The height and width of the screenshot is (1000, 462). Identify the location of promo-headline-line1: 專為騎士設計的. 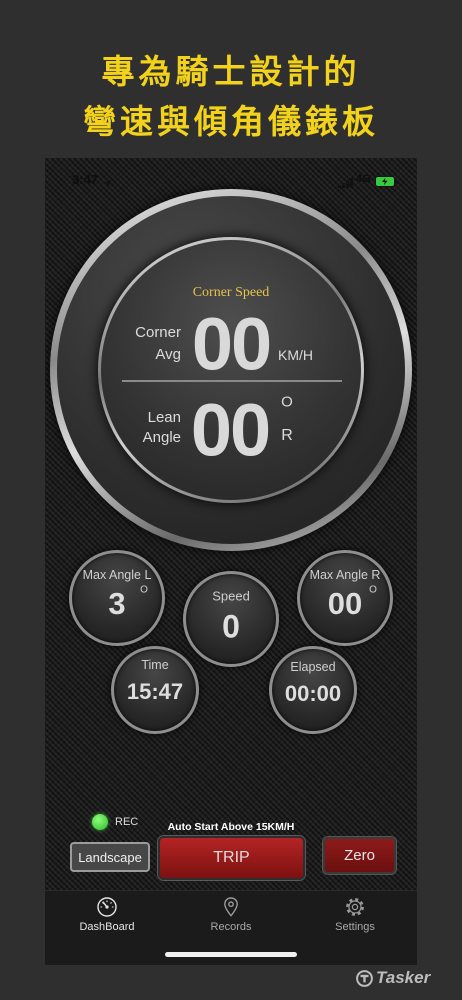
(231, 71).